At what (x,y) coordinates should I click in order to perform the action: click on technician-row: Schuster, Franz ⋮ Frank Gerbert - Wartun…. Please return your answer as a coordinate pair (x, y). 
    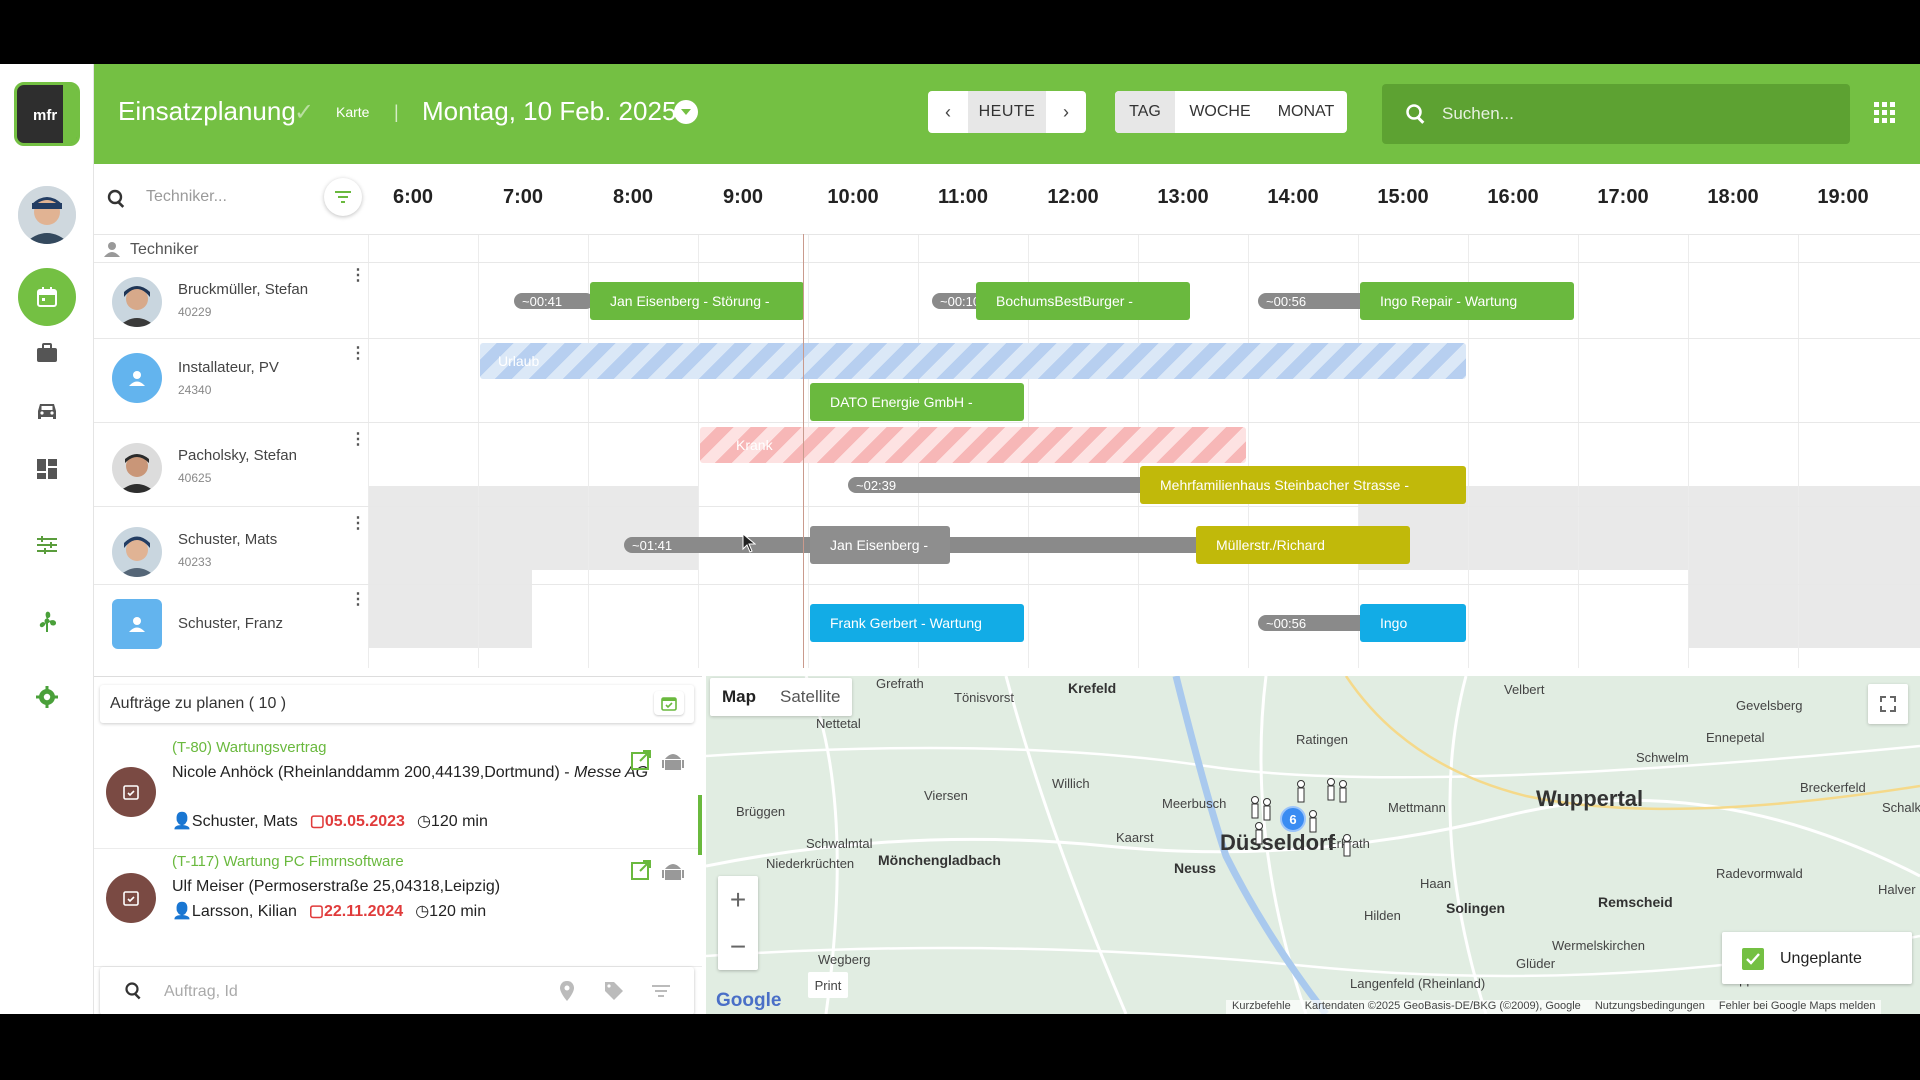
    Looking at the image, I should click on (1007, 626).